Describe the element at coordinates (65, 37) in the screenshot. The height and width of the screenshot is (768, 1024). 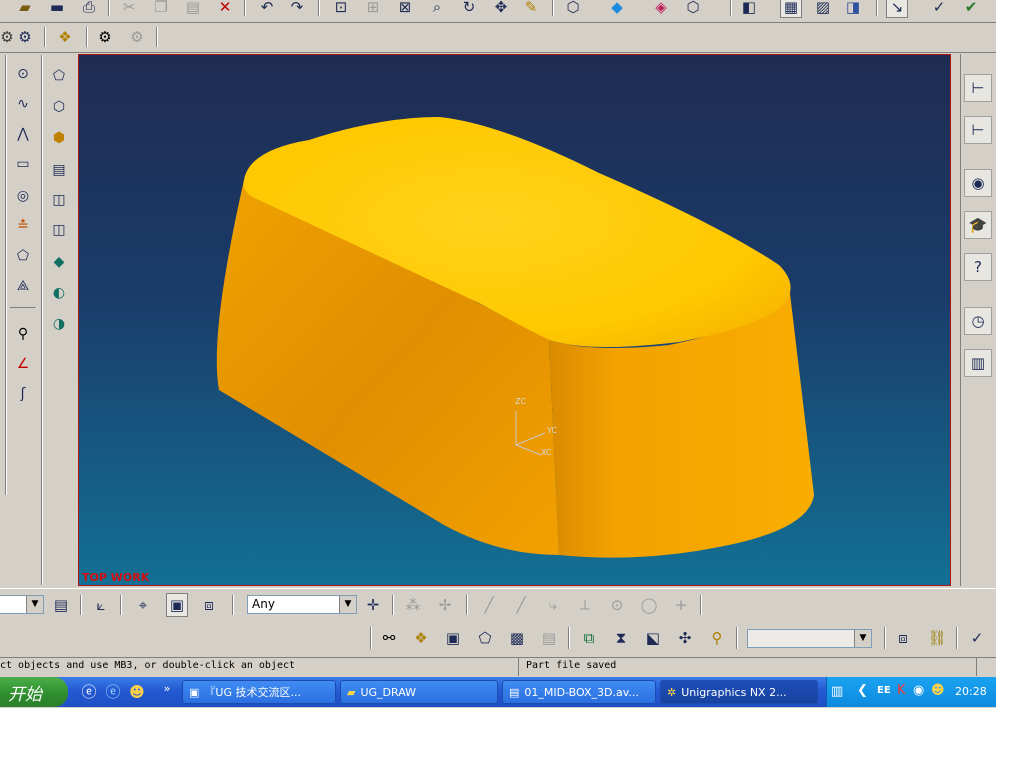
I see `group-icon: ❖` at that location.